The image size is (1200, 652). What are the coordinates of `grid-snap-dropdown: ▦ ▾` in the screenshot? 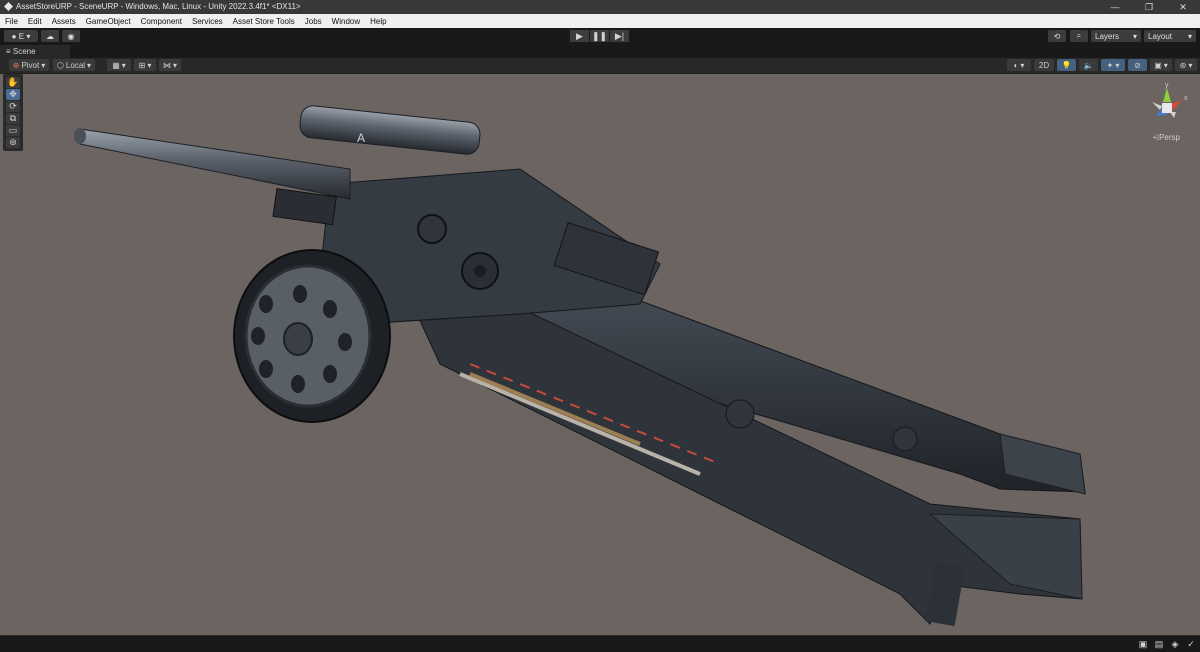 It's located at (119, 65).